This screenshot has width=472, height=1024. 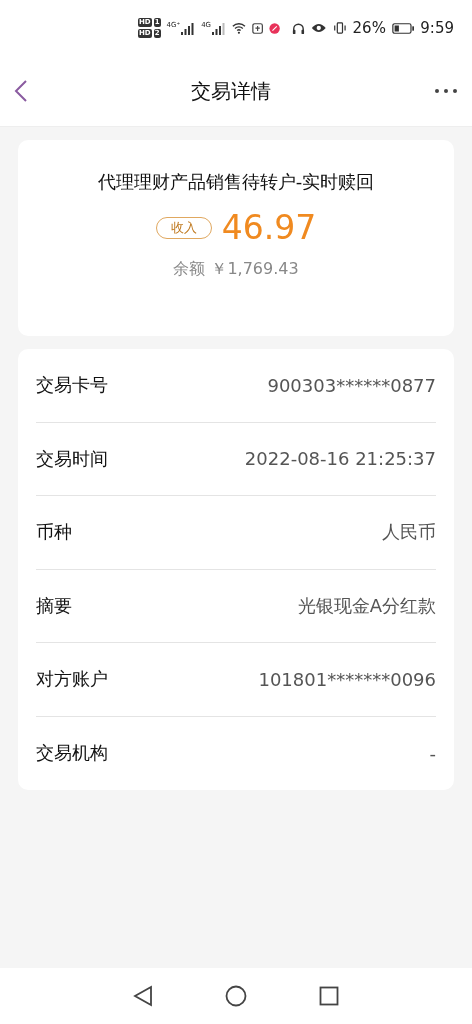 I want to click on detail-label: 对方账户, so click(x=72, y=679).